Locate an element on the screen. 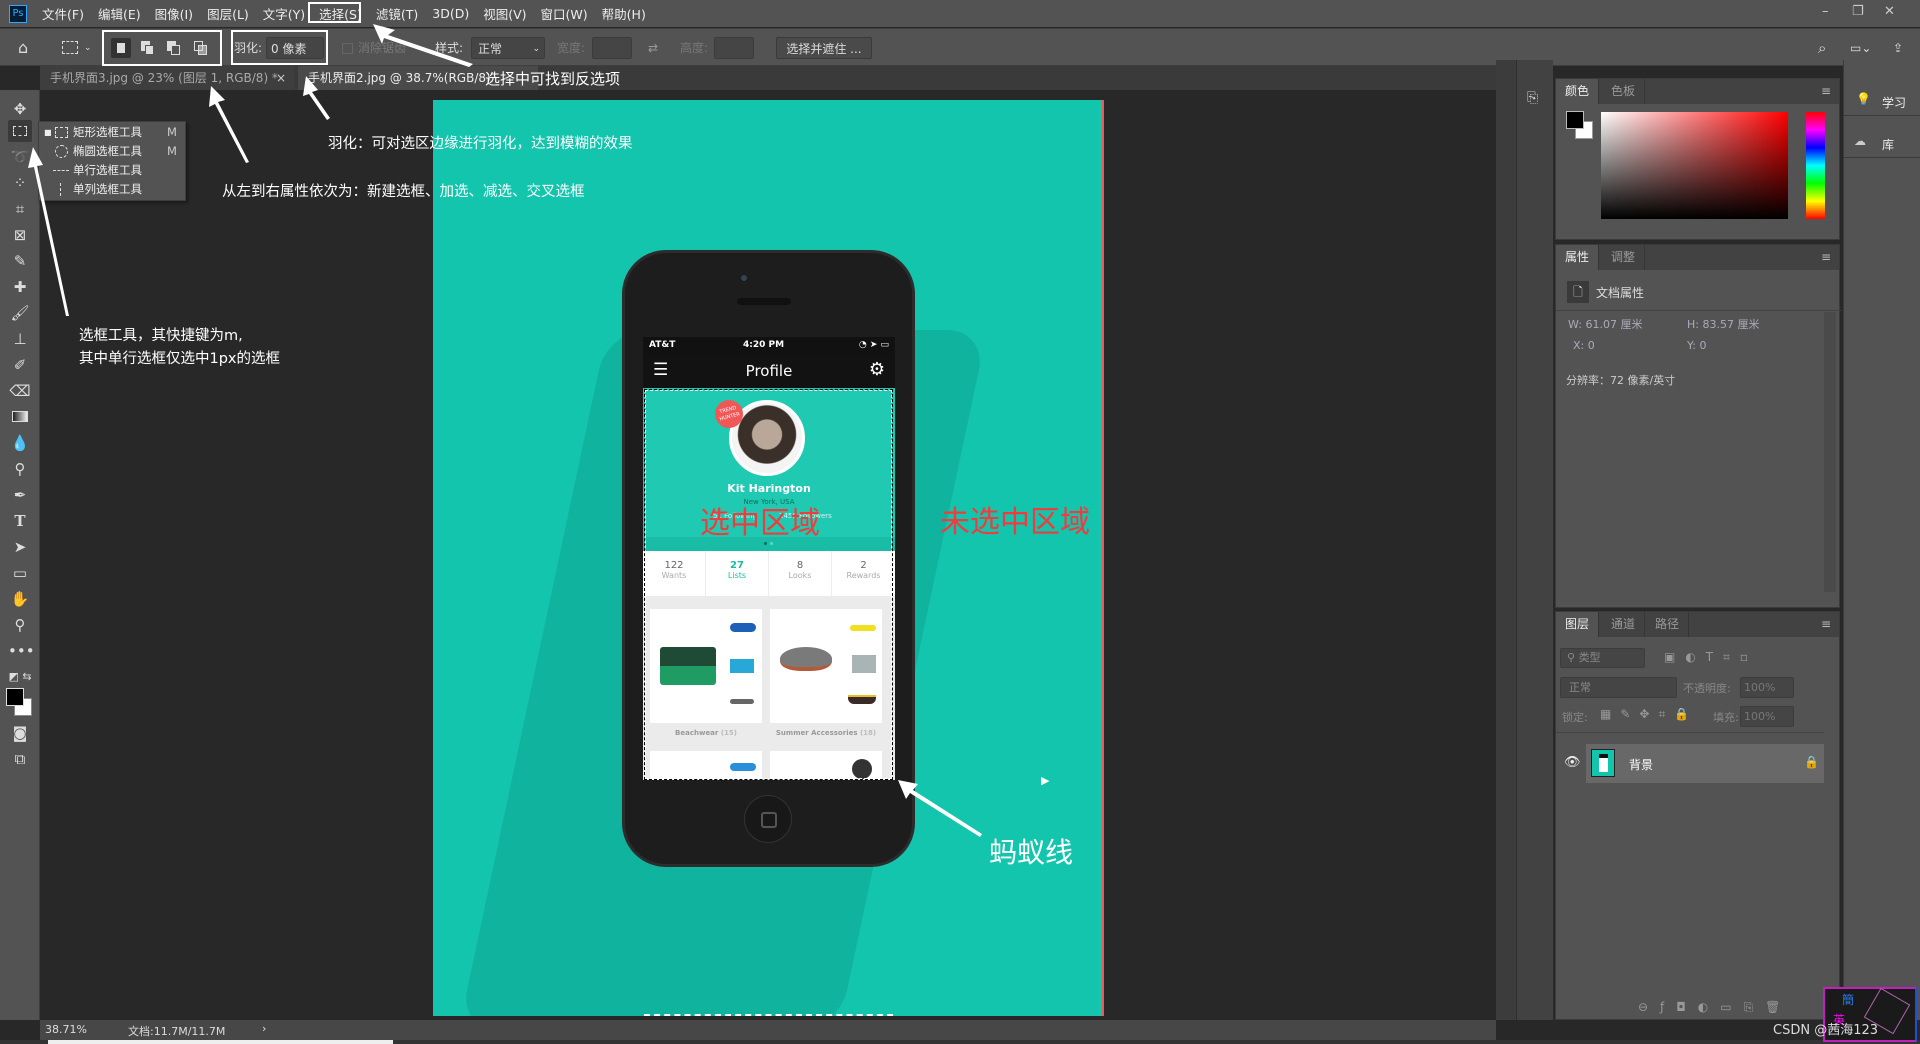  arrow-to-marquee-tool is located at coordinates (48, 231).